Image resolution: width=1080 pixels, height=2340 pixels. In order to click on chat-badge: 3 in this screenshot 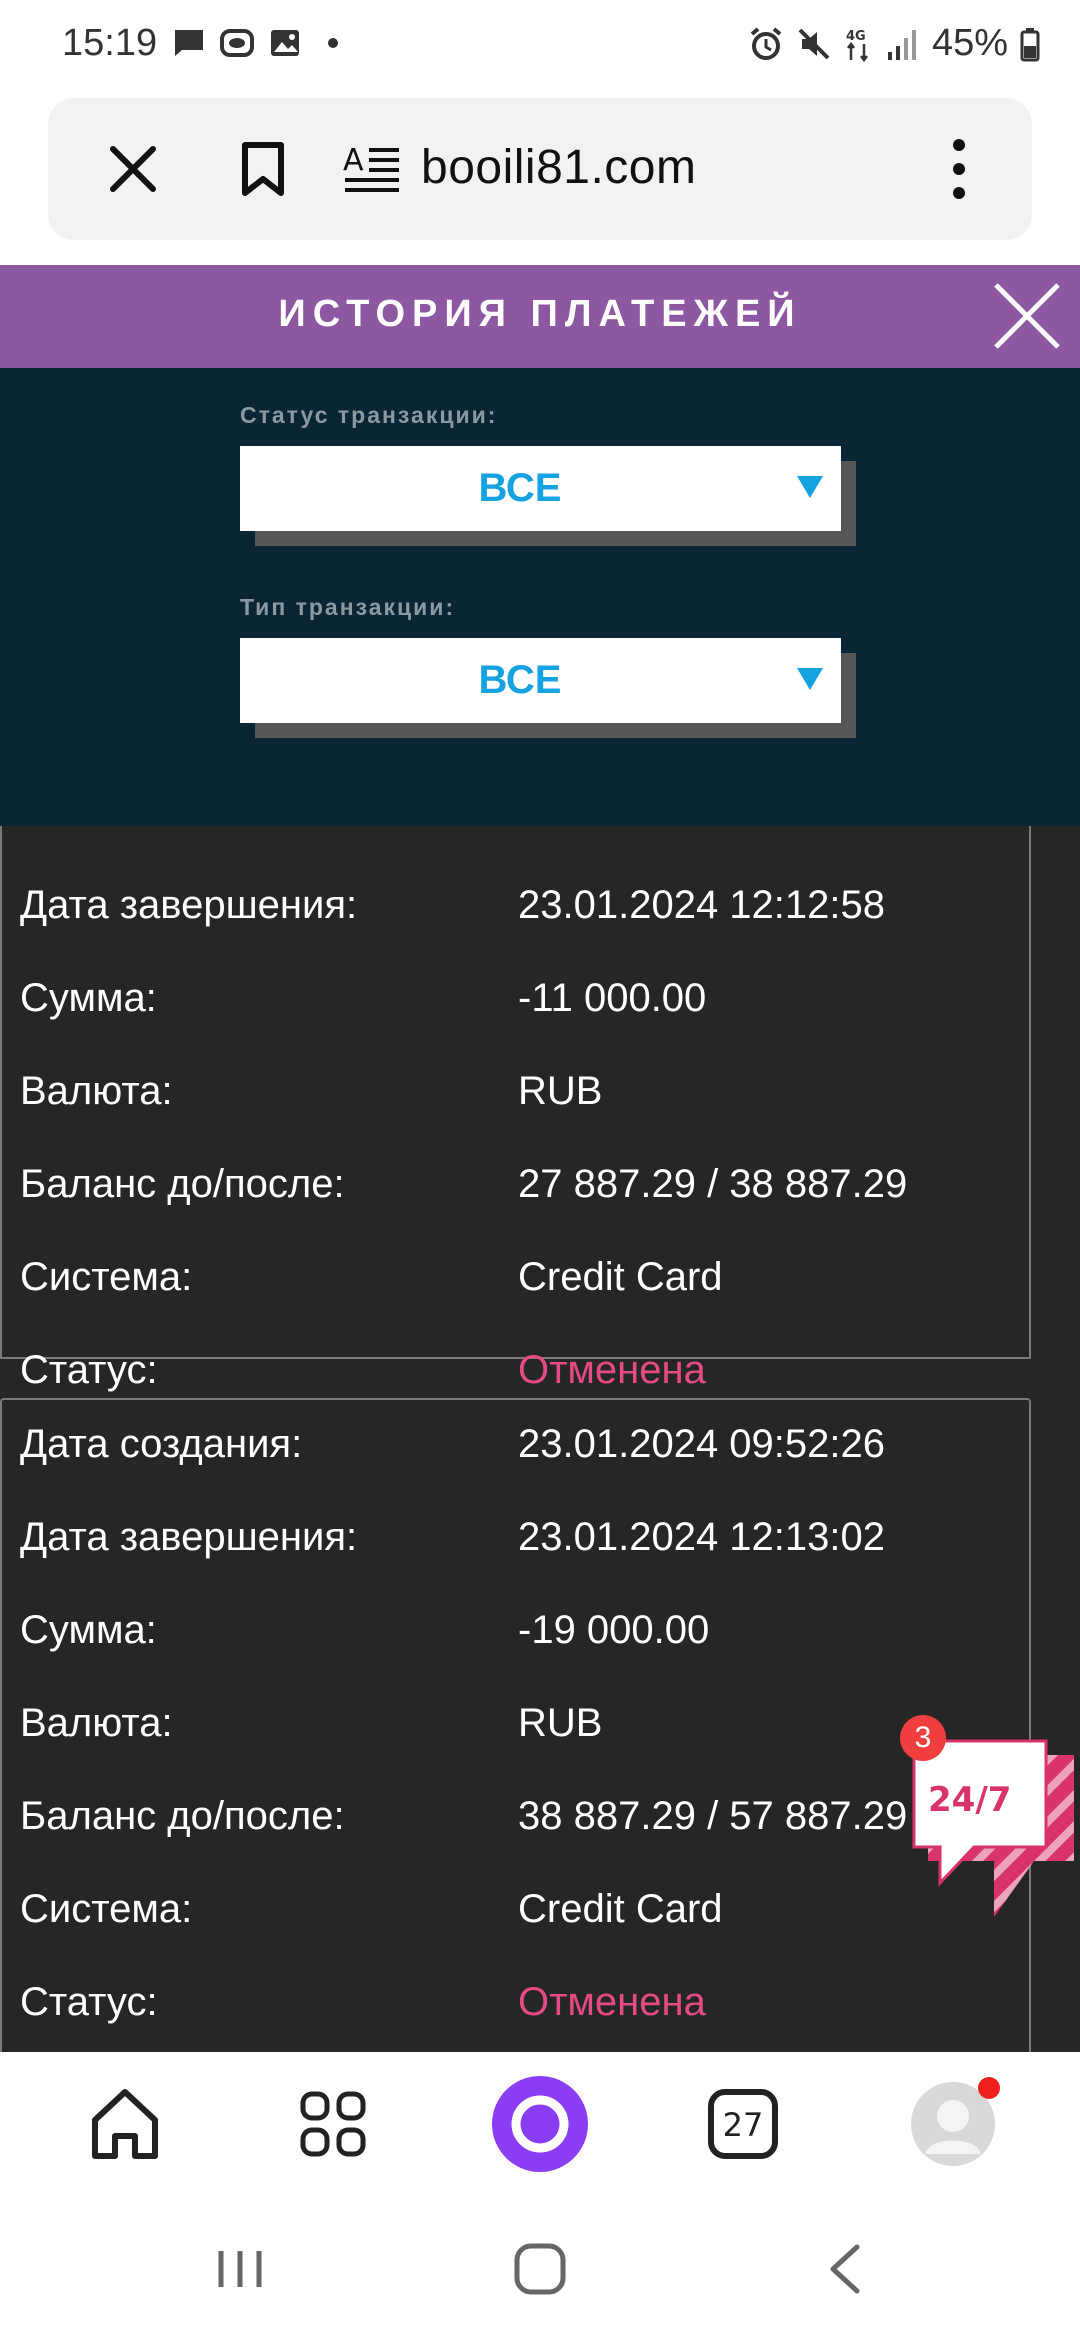, I will do `click(923, 1738)`.